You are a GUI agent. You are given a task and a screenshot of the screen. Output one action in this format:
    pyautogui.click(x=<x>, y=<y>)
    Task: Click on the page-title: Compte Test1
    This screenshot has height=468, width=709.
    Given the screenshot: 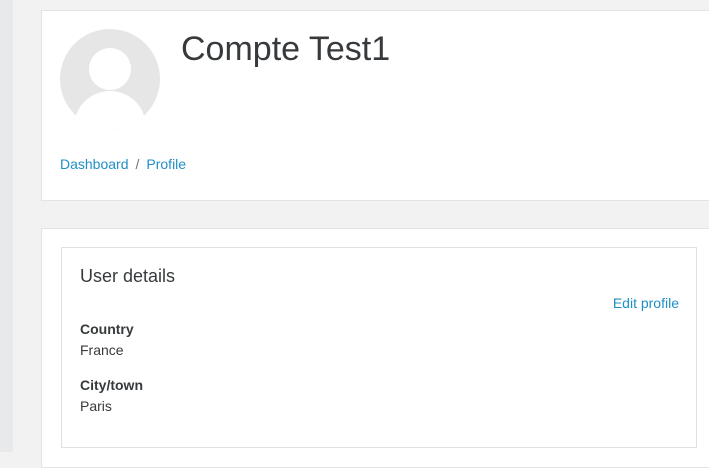 What is the action you would take?
    pyautogui.click(x=286, y=49)
    